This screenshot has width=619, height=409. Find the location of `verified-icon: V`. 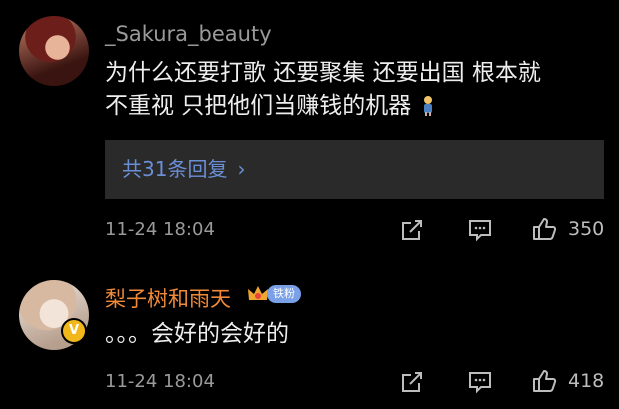

verified-icon: V is located at coordinates (74, 331).